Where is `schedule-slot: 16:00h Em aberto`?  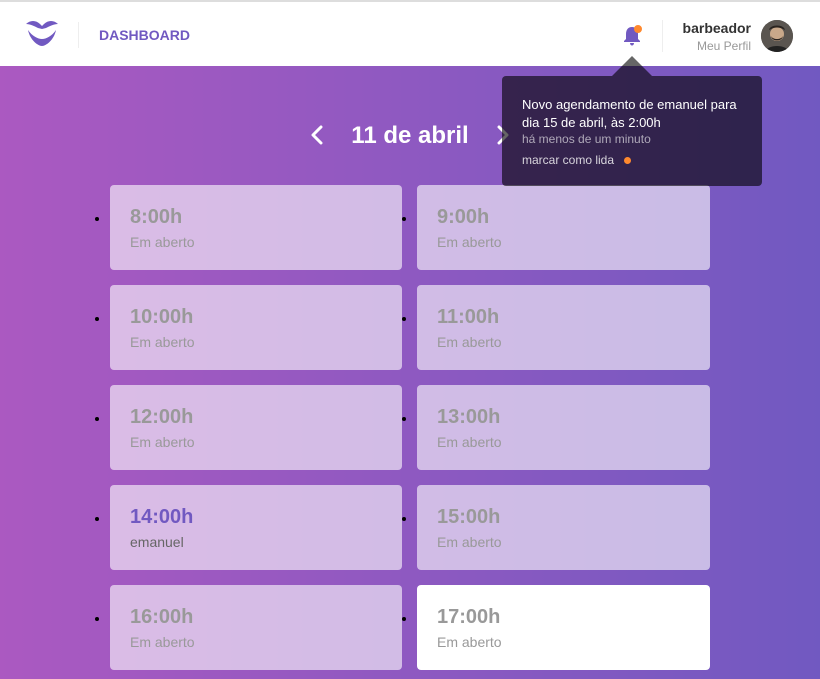
schedule-slot: 16:00h Em aberto is located at coordinates (256, 627).